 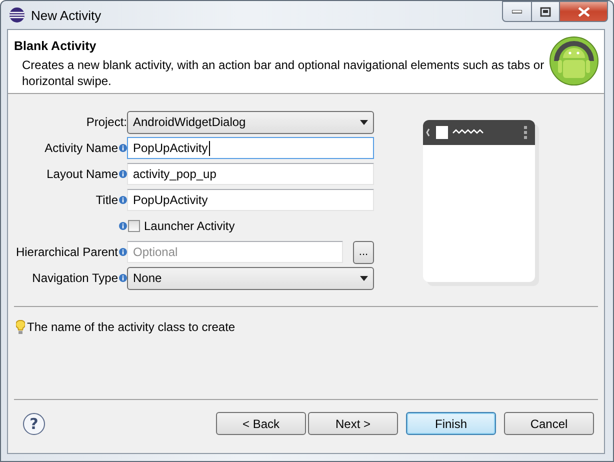 What do you see at coordinates (75, 278) in the screenshot?
I see `field-label: Navigation Type` at bounding box center [75, 278].